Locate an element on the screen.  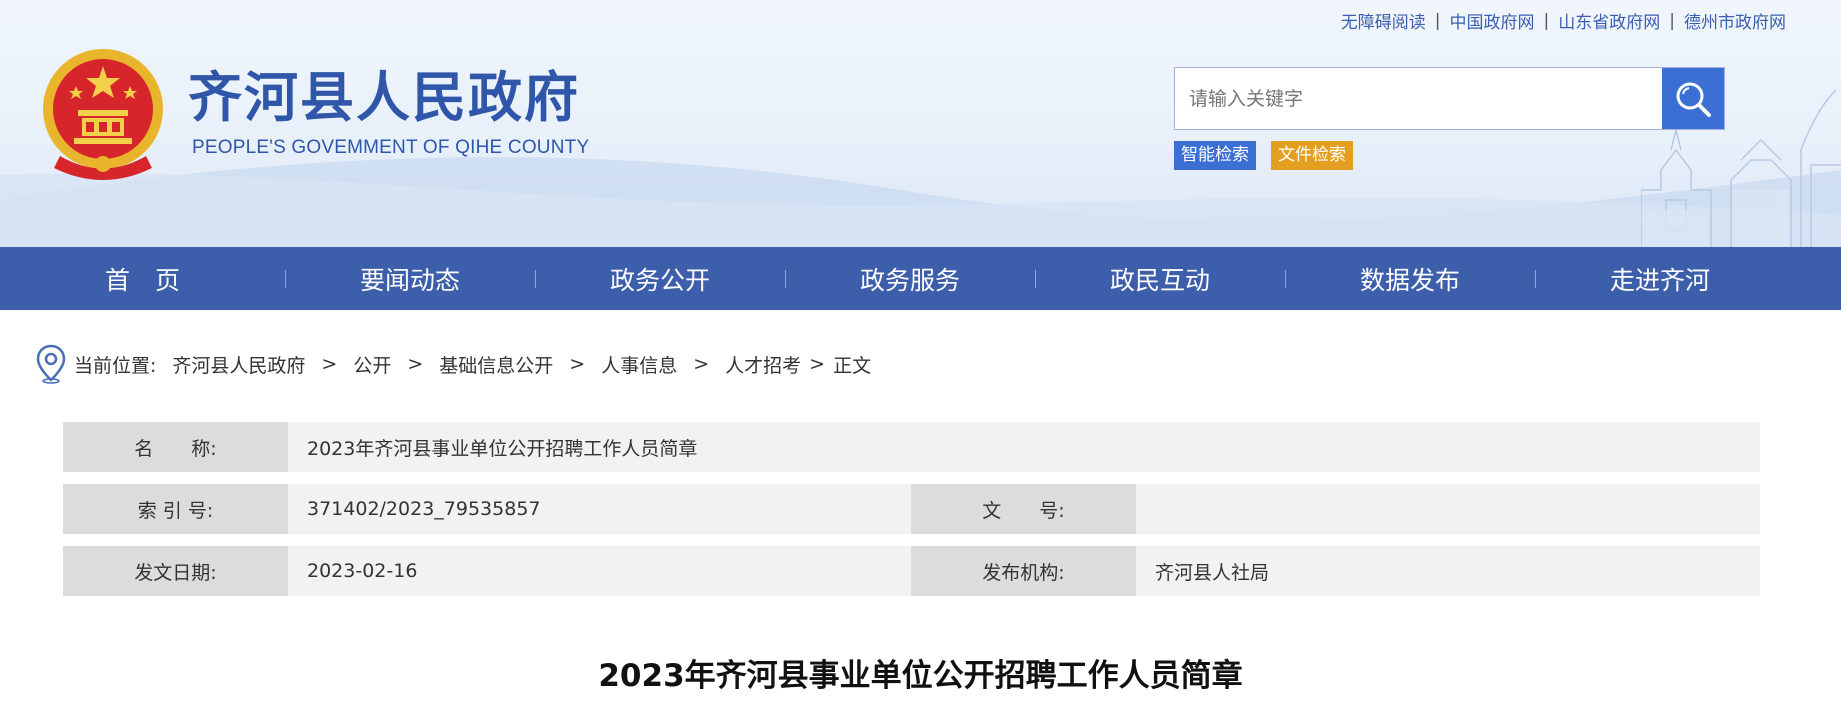
file-search-button: 文件检索 is located at coordinates (1312, 155).